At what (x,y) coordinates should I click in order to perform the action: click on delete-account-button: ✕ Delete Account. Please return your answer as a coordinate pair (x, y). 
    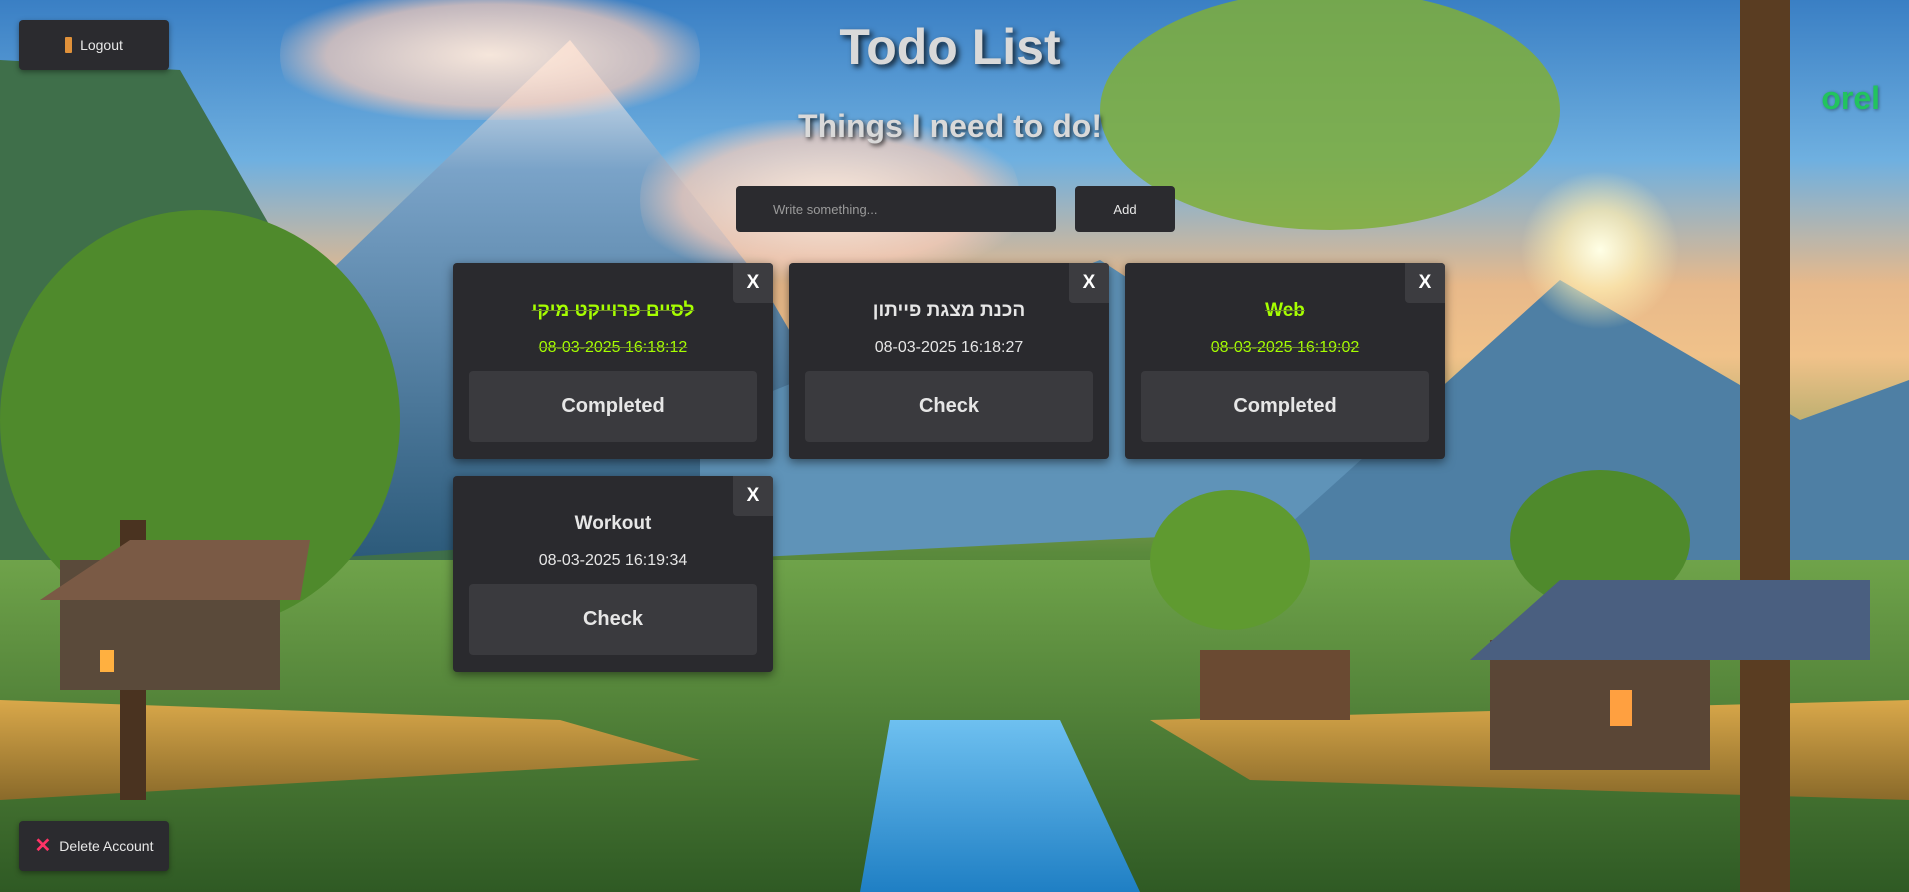
    Looking at the image, I should click on (94, 846).